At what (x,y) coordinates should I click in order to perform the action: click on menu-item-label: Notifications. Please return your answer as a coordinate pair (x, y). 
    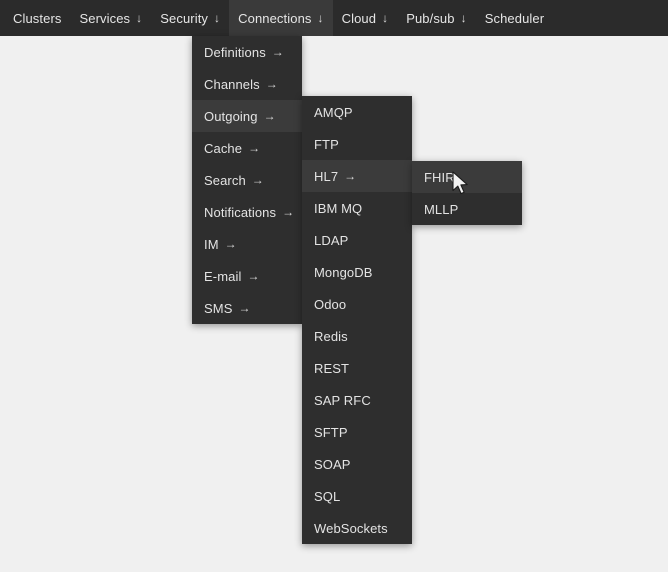
    Looking at the image, I should click on (240, 212).